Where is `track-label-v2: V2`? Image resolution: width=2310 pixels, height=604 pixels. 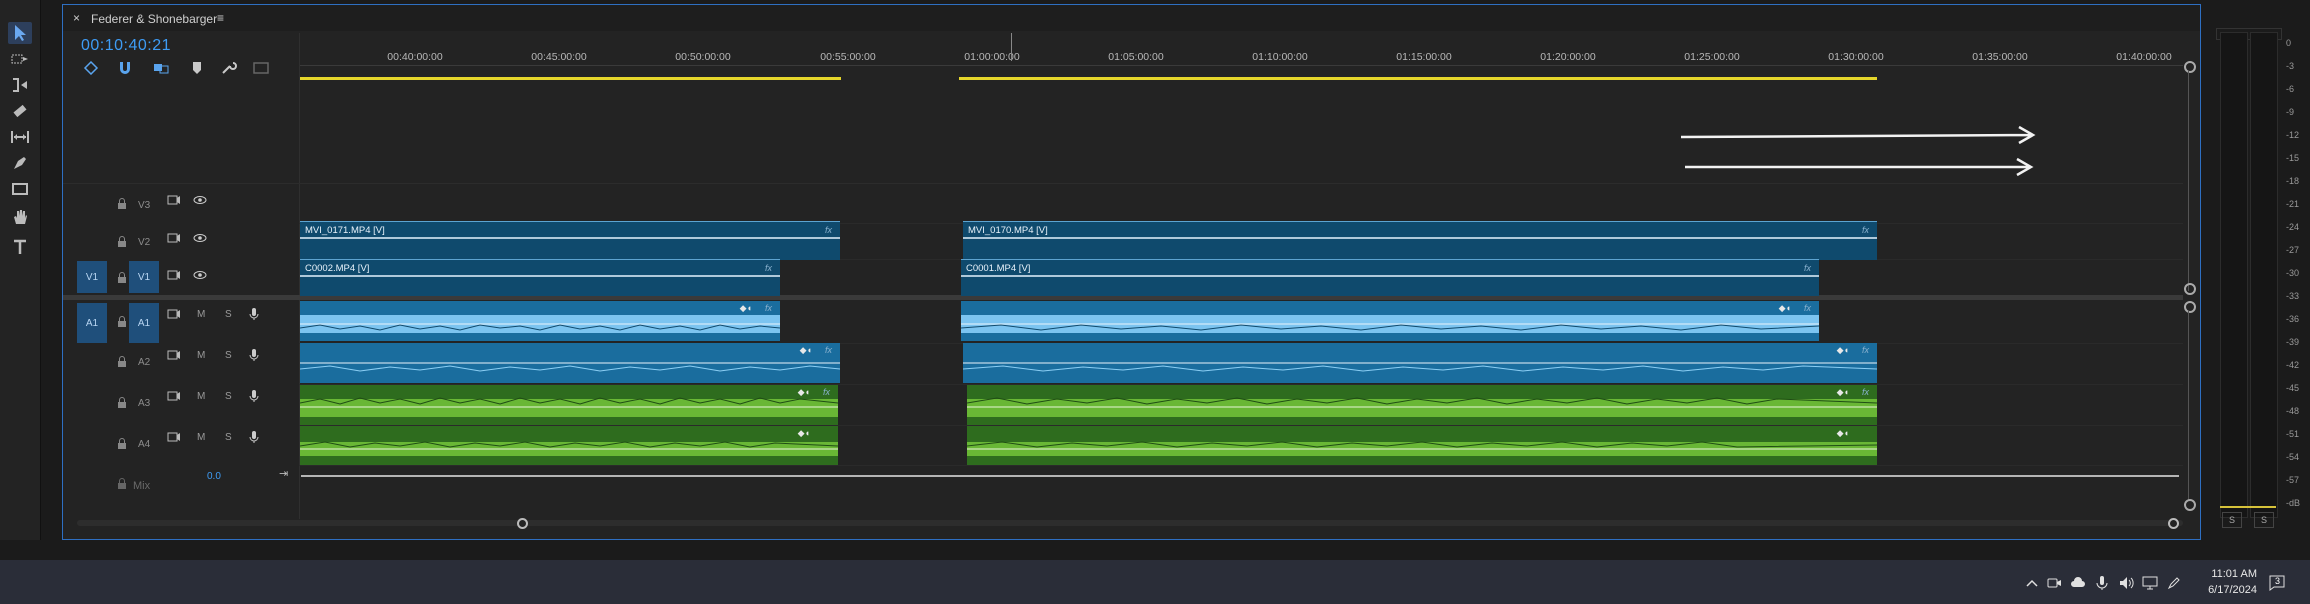 track-label-v2: V2 is located at coordinates (144, 242).